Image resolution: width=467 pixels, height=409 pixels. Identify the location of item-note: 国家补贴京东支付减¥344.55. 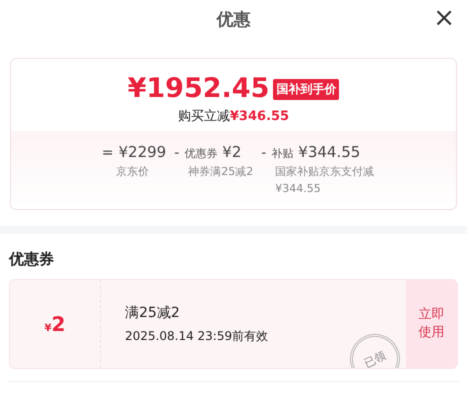
(325, 180).